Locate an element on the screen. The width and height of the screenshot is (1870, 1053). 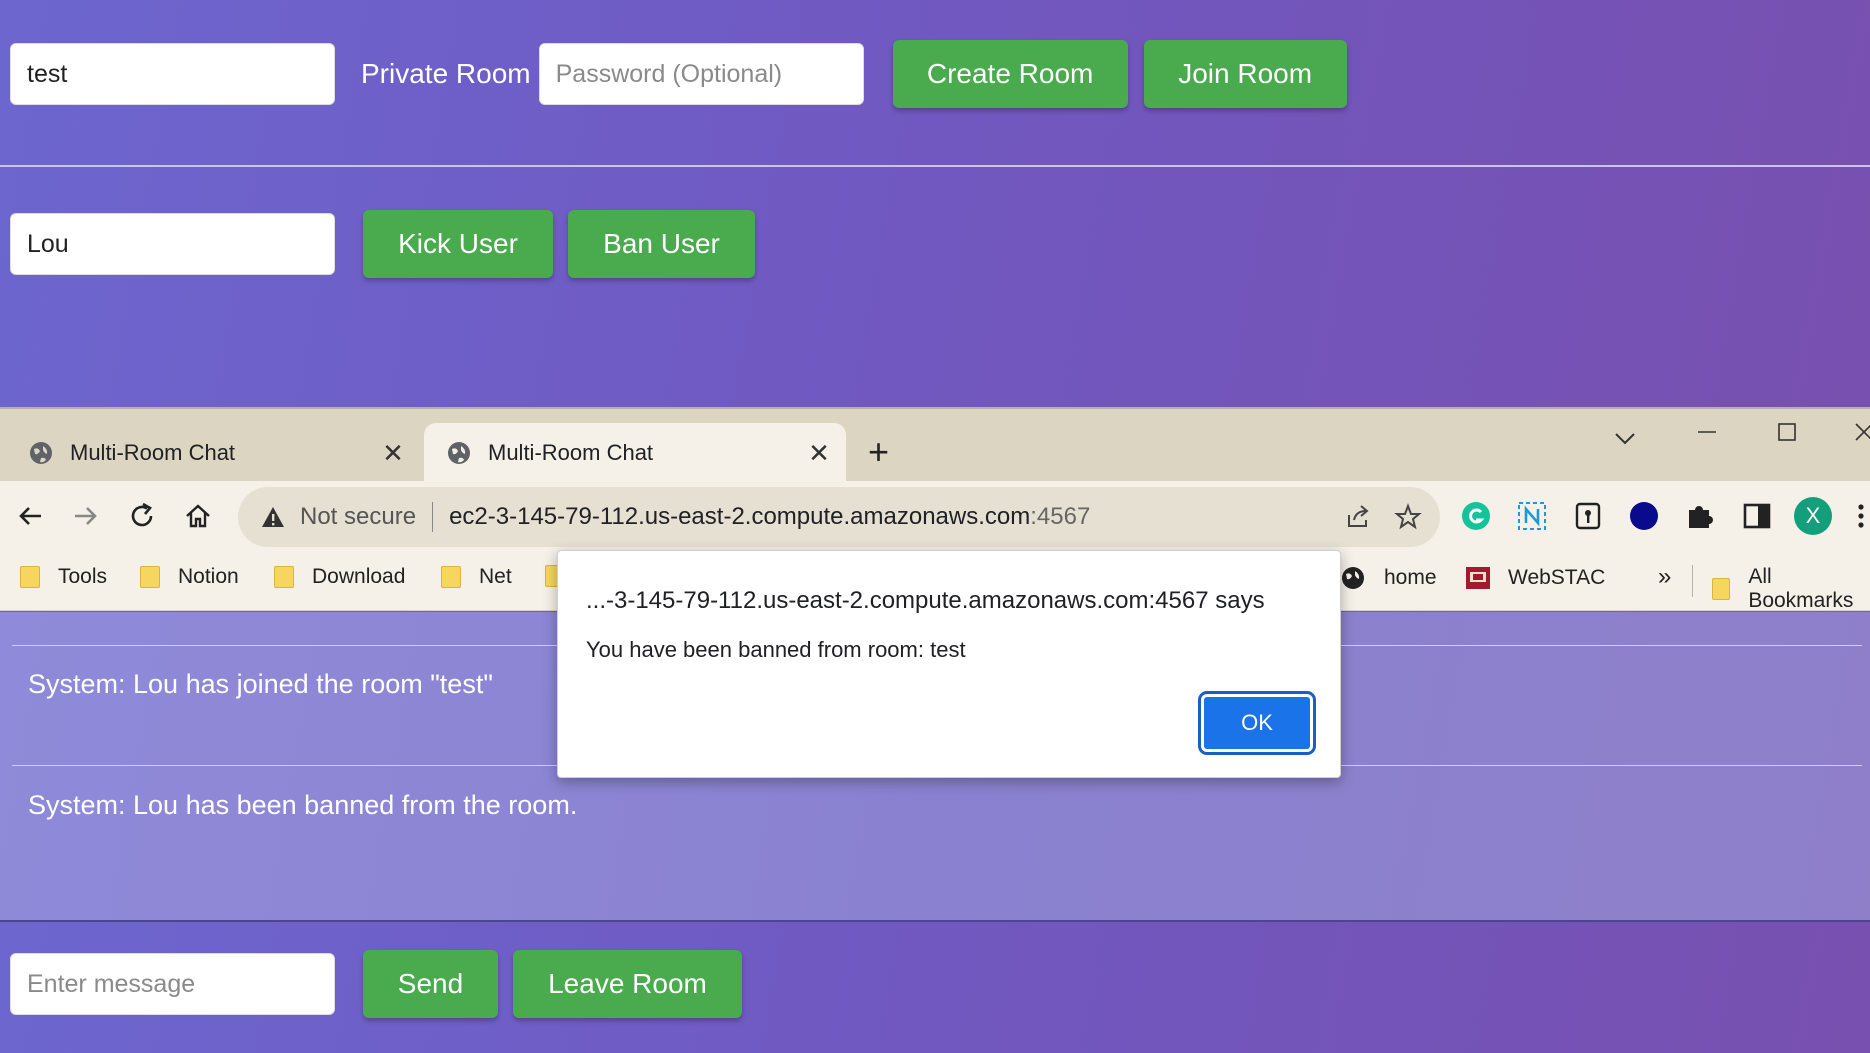
send-button: Send is located at coordinates (430, 984).